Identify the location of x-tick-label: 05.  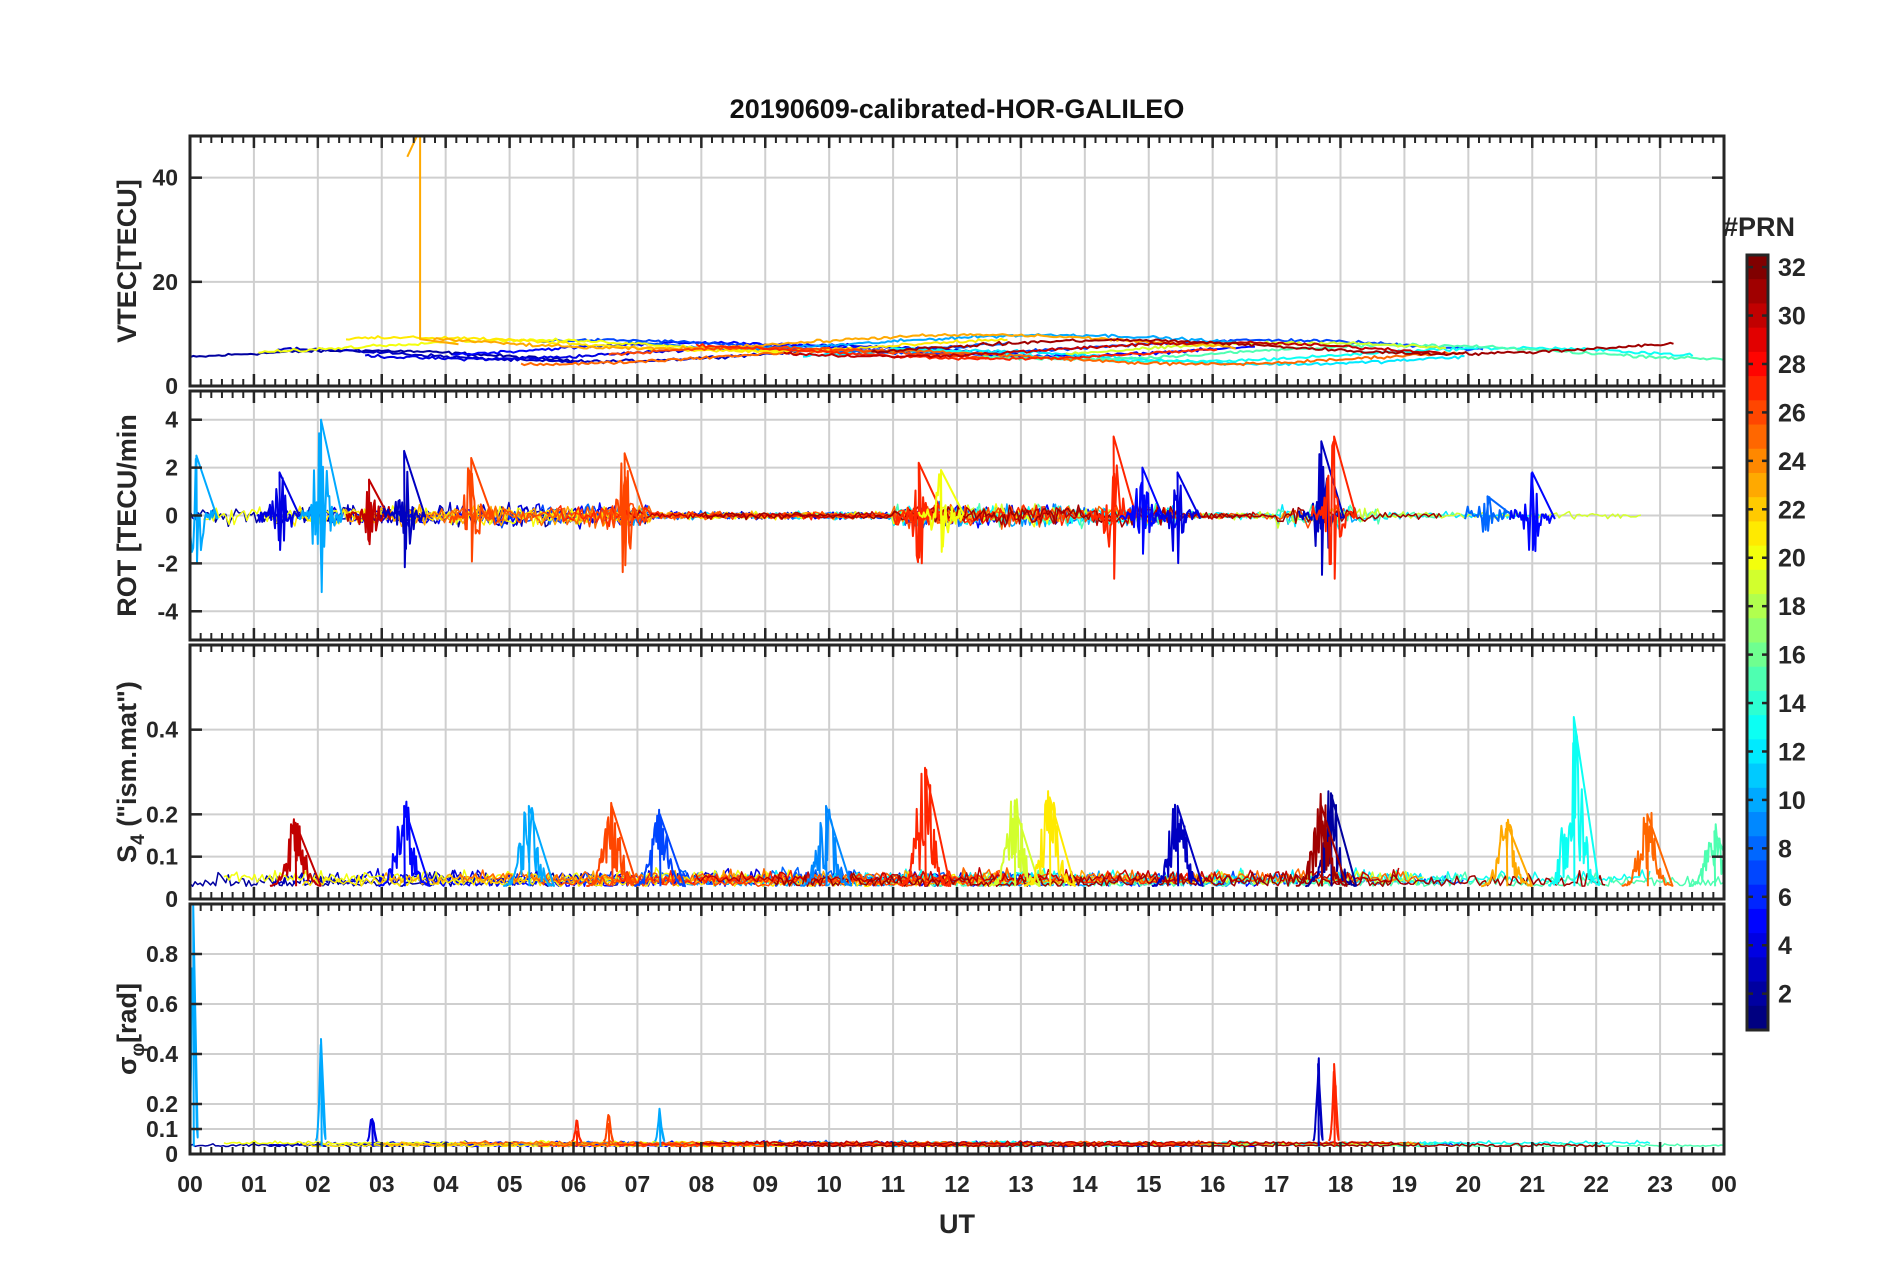
(510, 1184).